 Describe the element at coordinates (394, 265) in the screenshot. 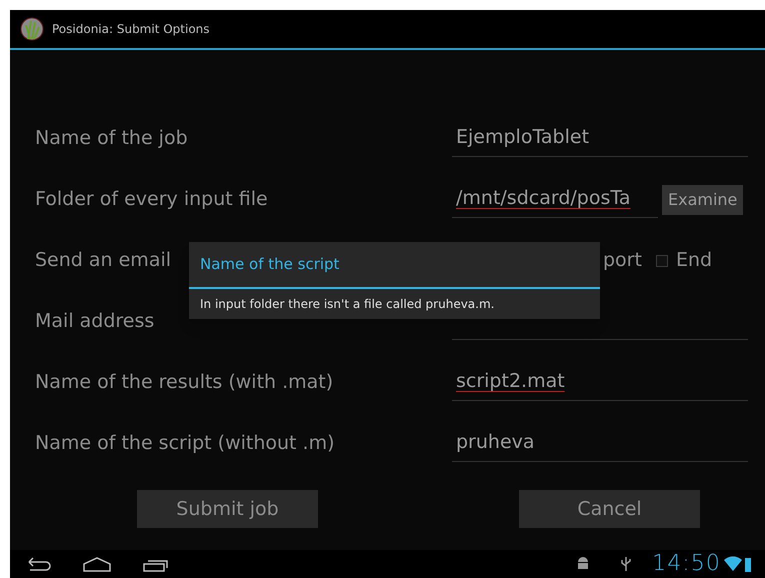

I see `dialog-title: Name of the script` at that location.